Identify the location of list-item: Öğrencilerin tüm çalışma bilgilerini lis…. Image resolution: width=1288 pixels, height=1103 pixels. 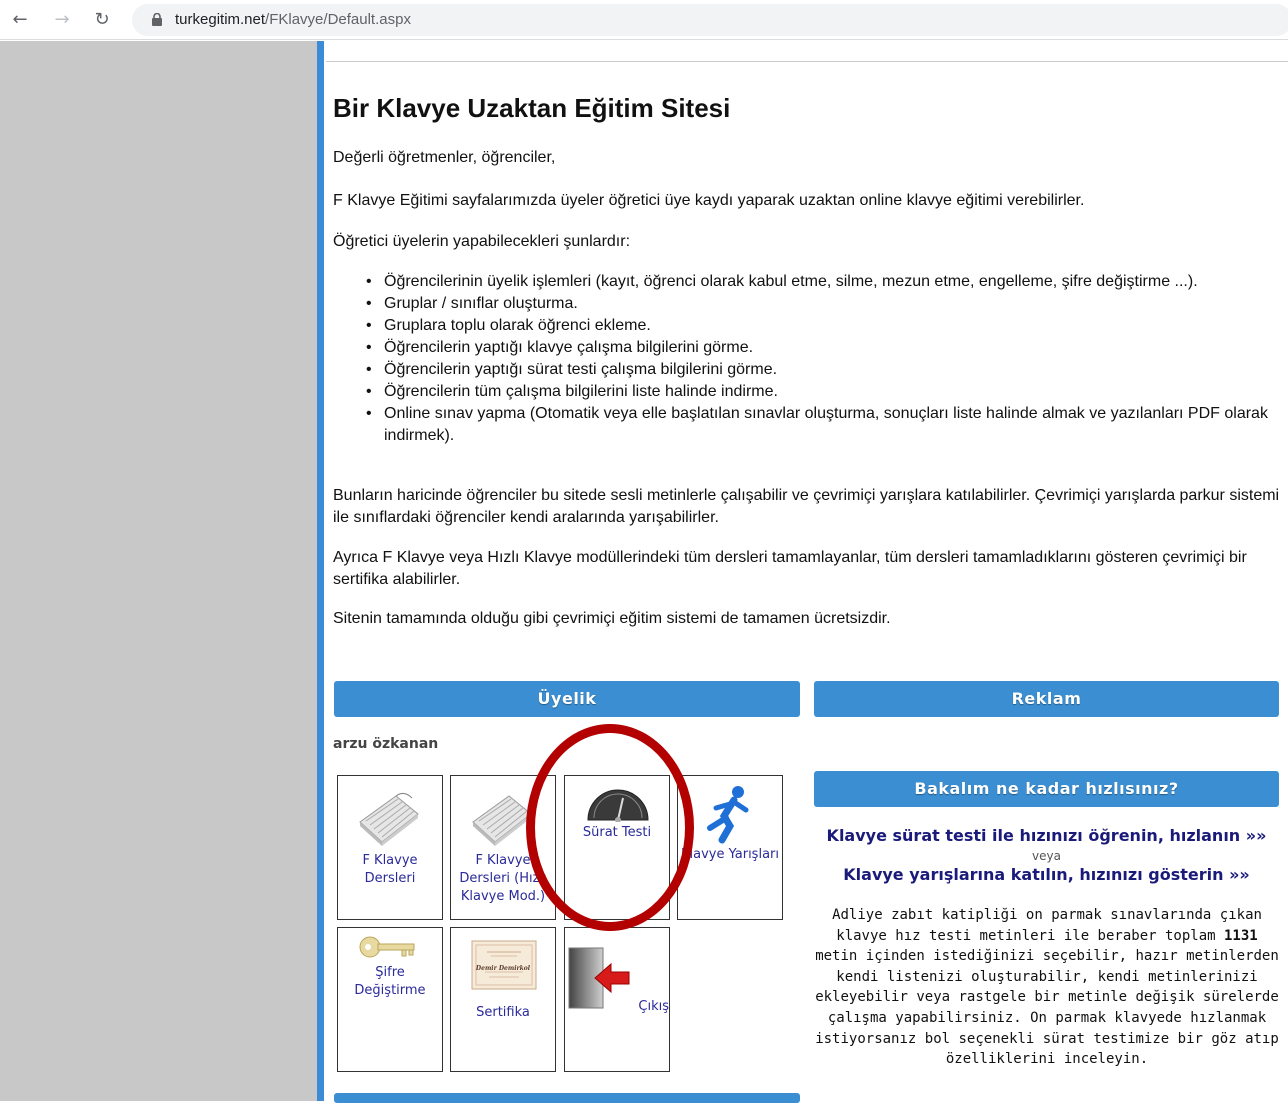
(825, 392).